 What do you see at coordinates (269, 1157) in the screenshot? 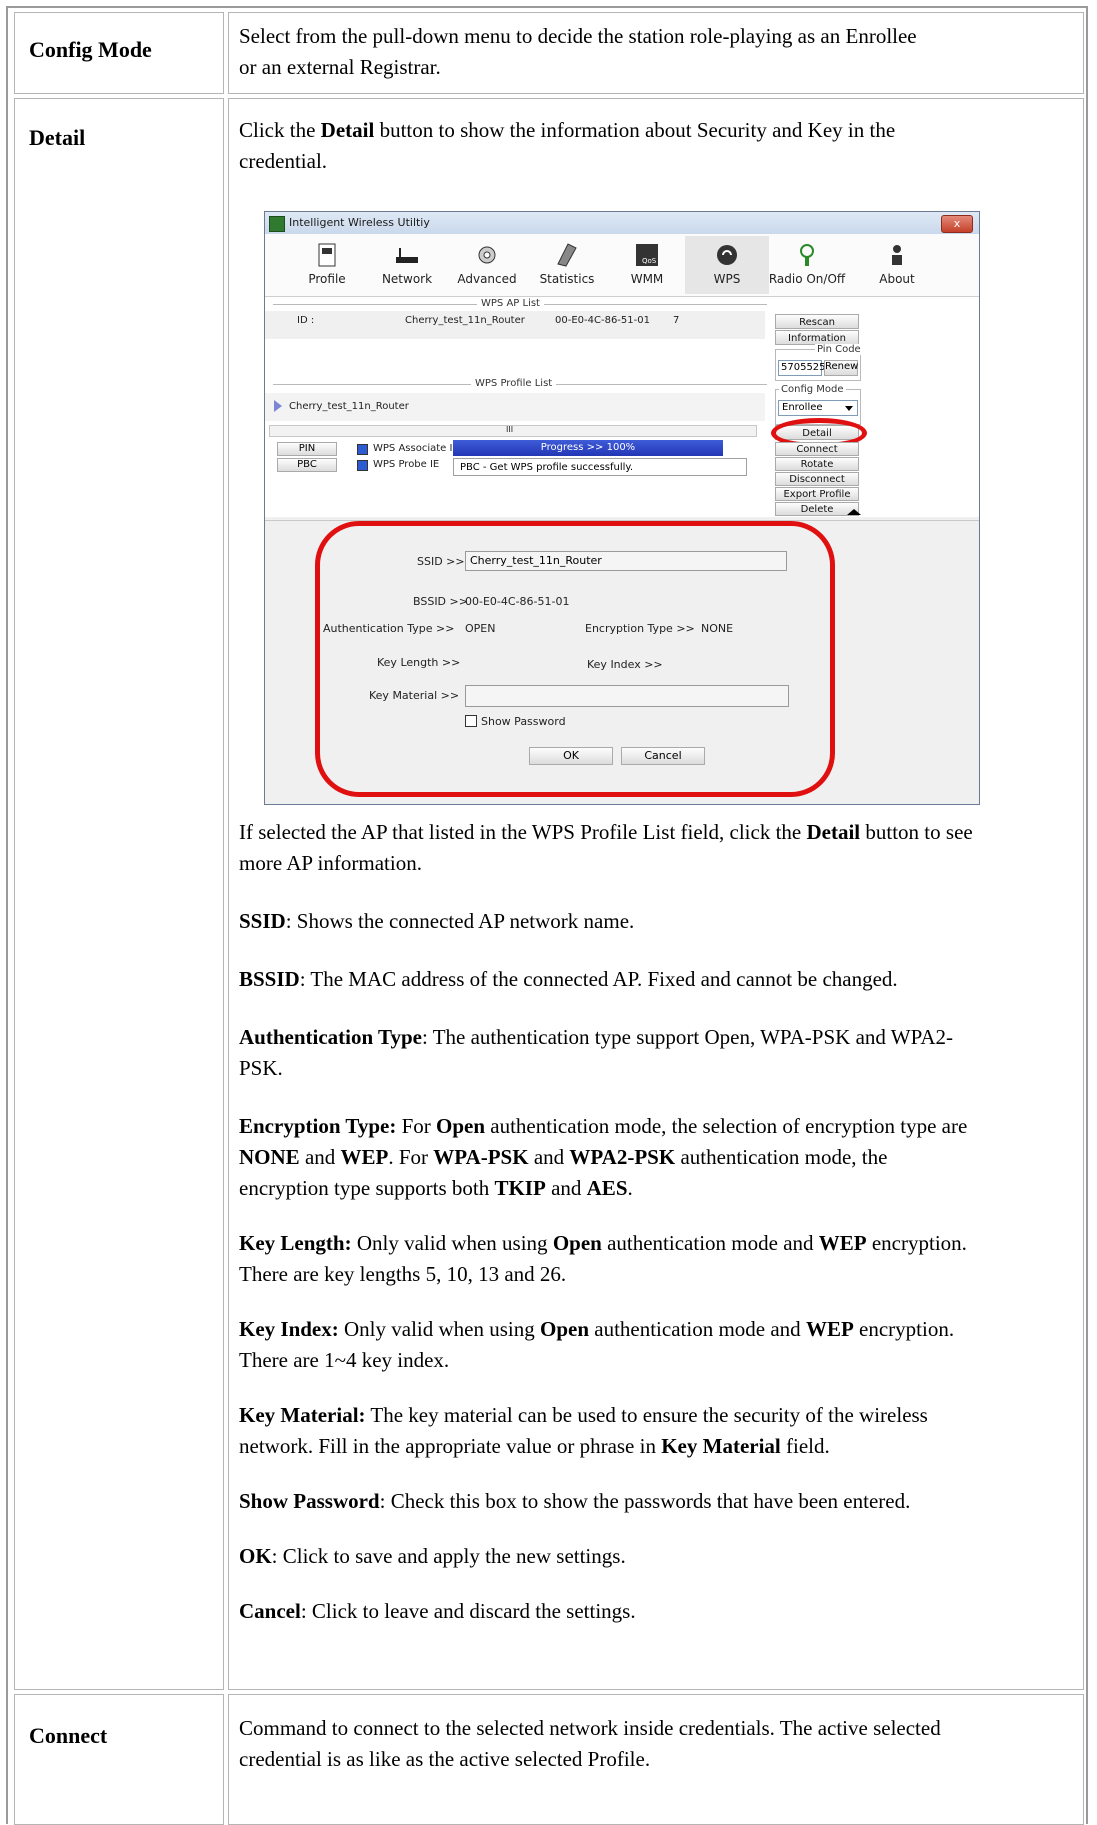
I see `text-bold: NONE` at bounding box center [269, 1157].